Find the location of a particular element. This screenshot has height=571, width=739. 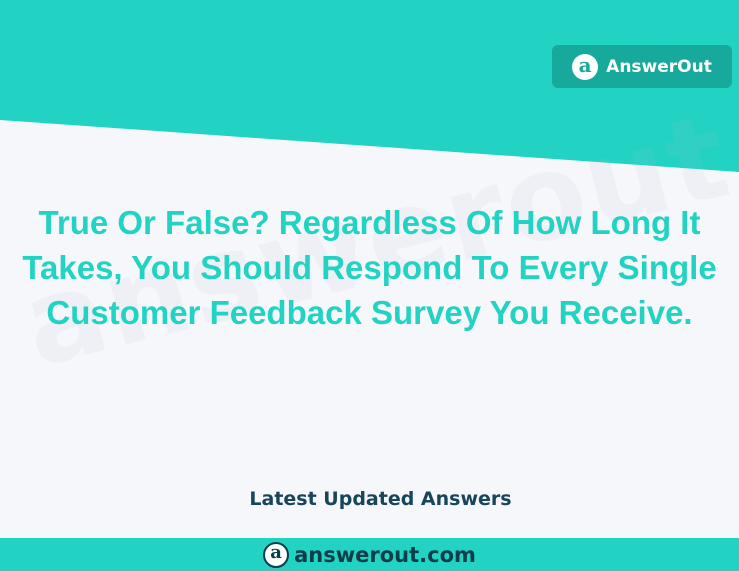

brand-badge: a AnswerOut is located at coordinates (642, 66).